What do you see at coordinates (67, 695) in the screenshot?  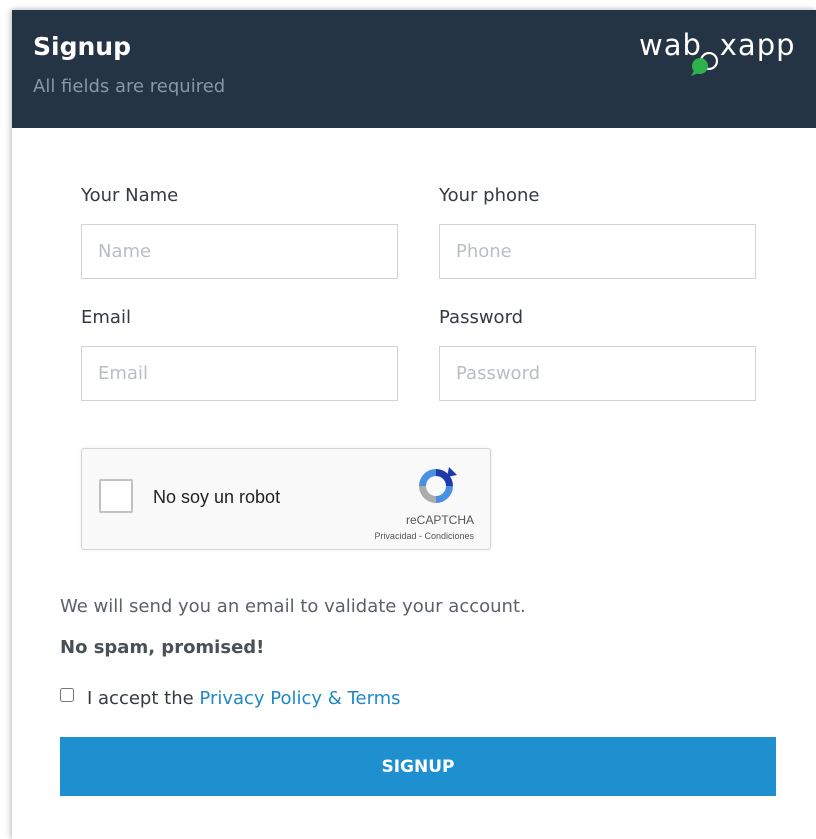 I see `accept-terms-checkbox` at bounding box center [67, 695].